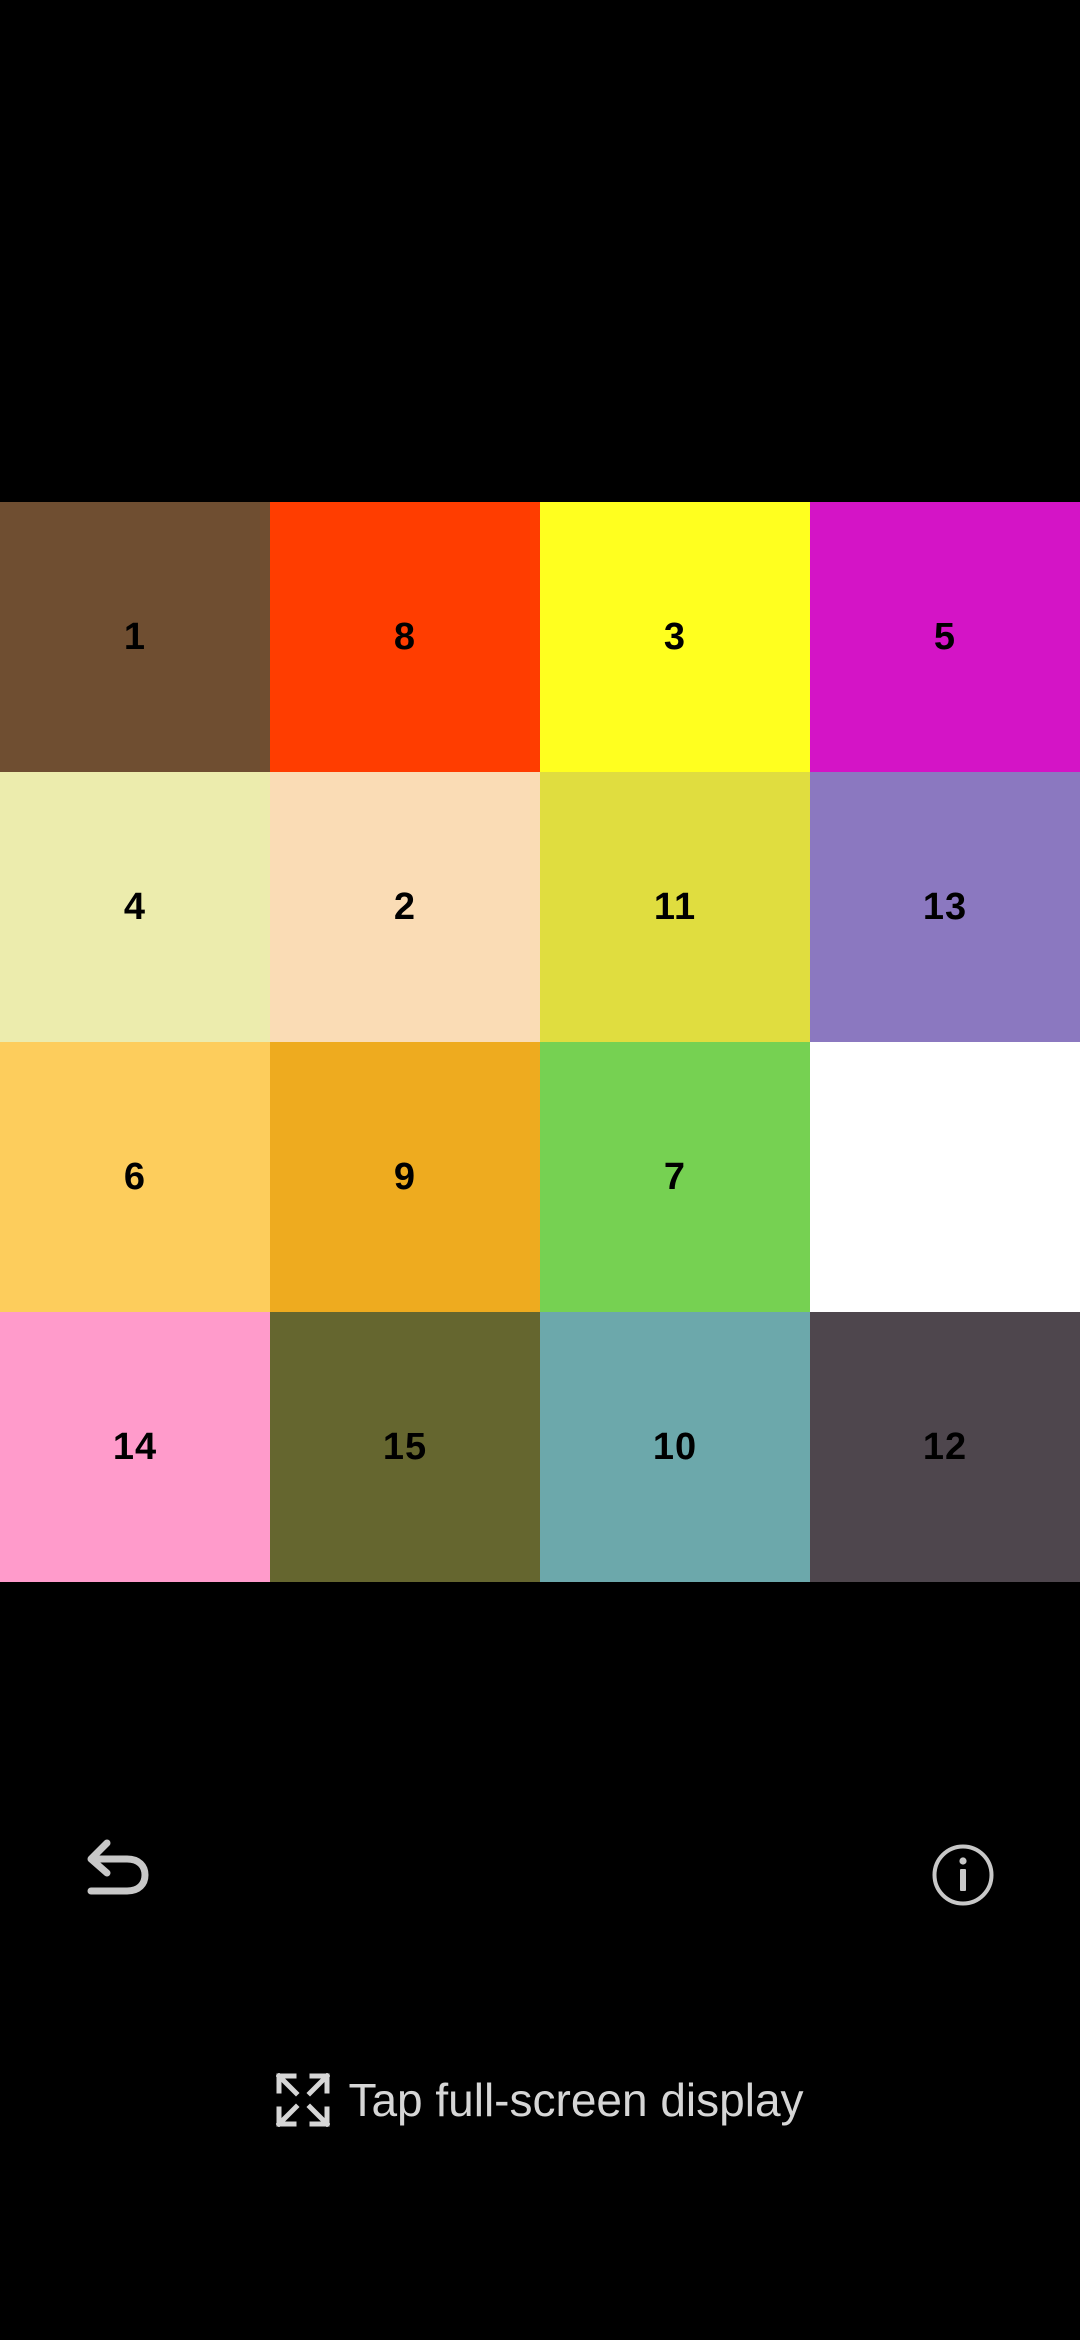  I want to click on tile-number: 3, so click(675, 636).